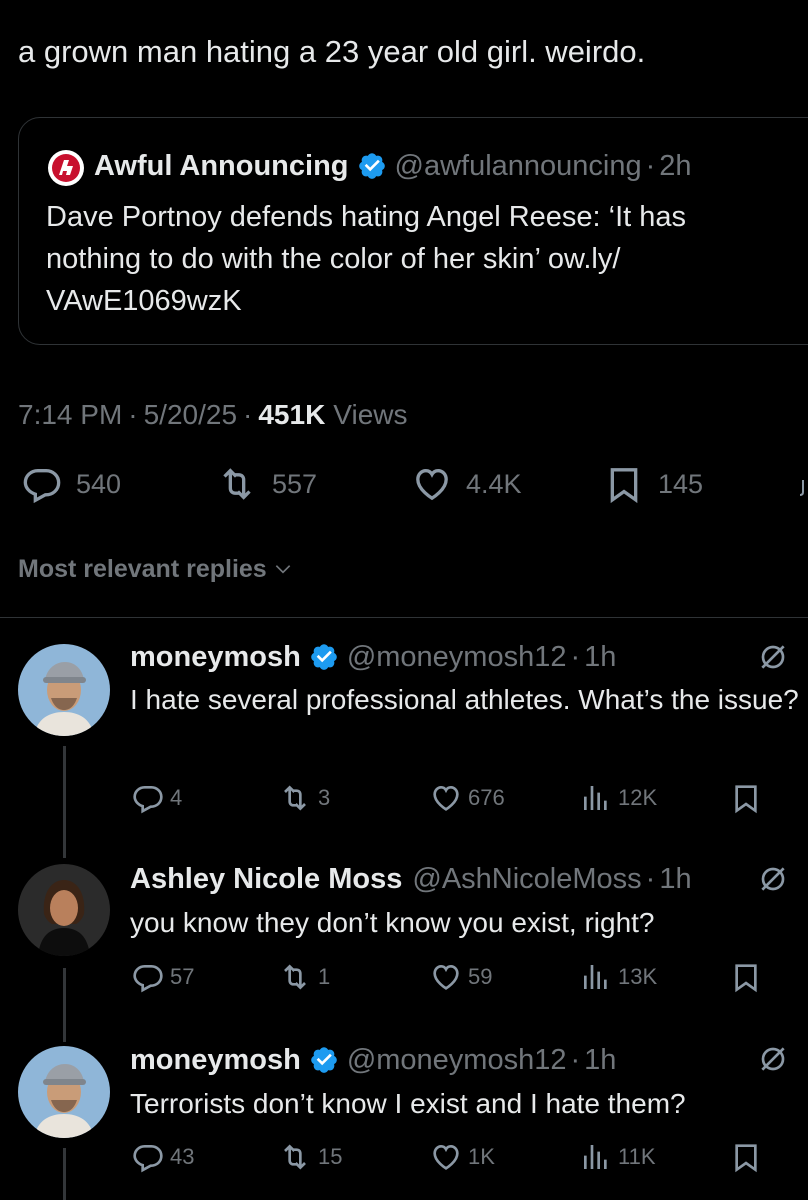 The height and width of the screenshot is (1200, 808). I want to click on replies-sort-label: Most relevant replies, so click(142, 568).